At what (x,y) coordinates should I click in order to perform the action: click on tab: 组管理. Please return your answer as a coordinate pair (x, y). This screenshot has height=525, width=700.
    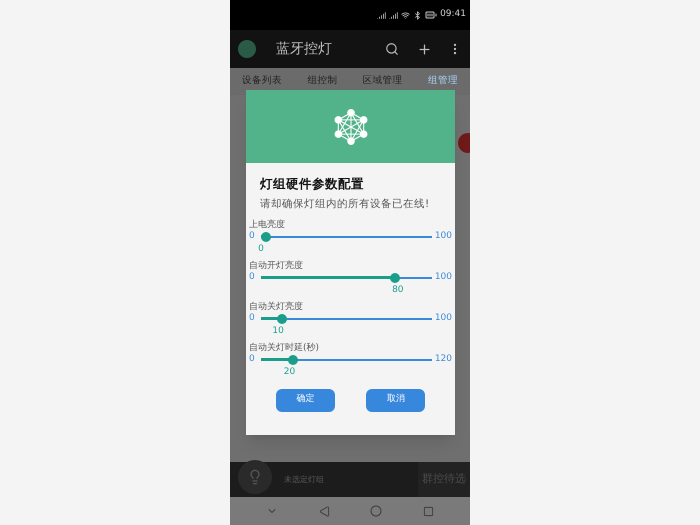
    Looking at the image, I should click on (443, 81).